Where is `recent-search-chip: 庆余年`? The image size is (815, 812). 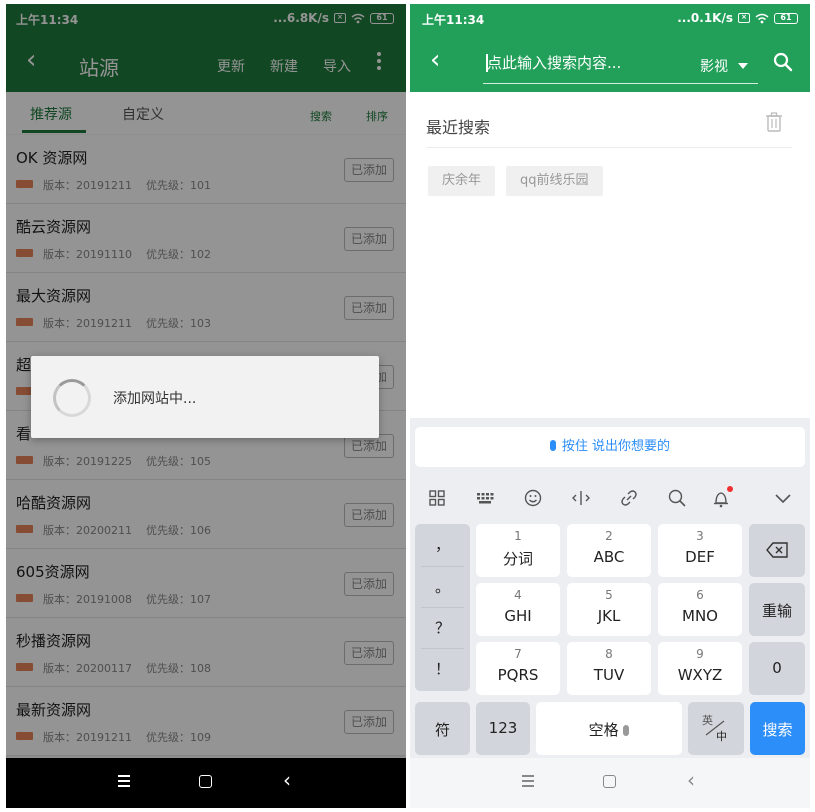
recent-search-chip: 庆余年 is located at coordinates (462, 181).